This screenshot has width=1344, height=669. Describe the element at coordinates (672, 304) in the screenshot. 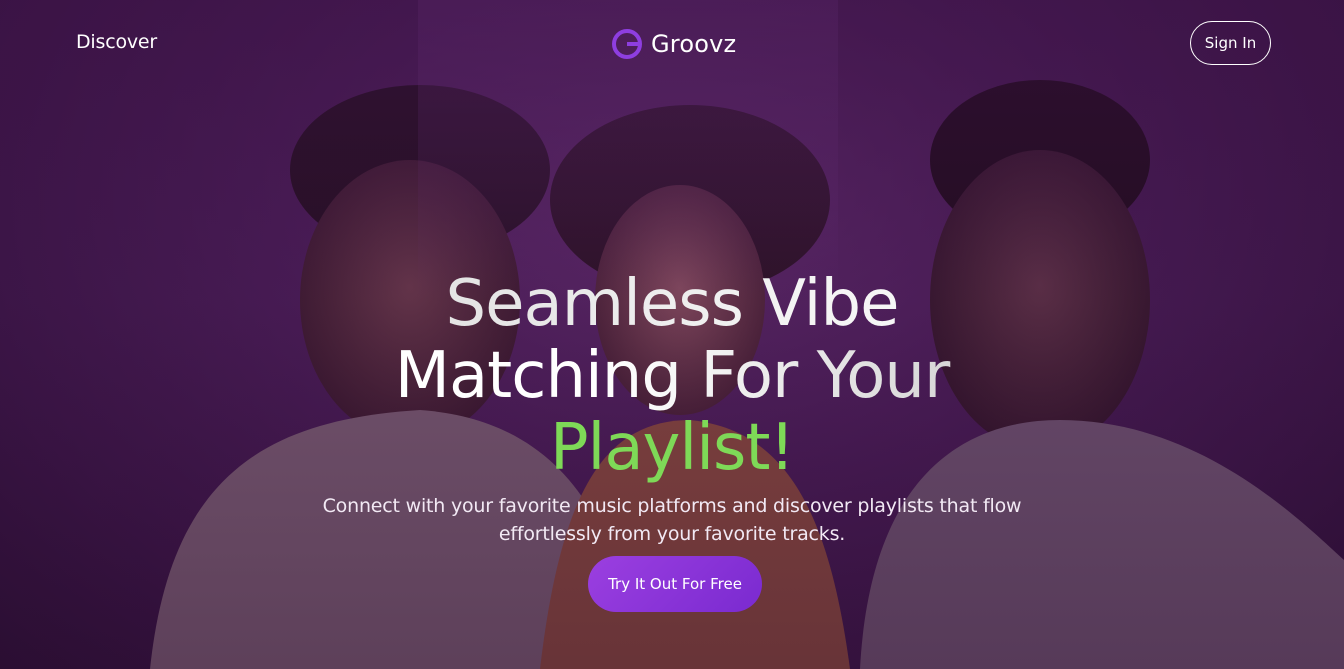

I see `headline-line-1: Seamless Vibe` at that location.